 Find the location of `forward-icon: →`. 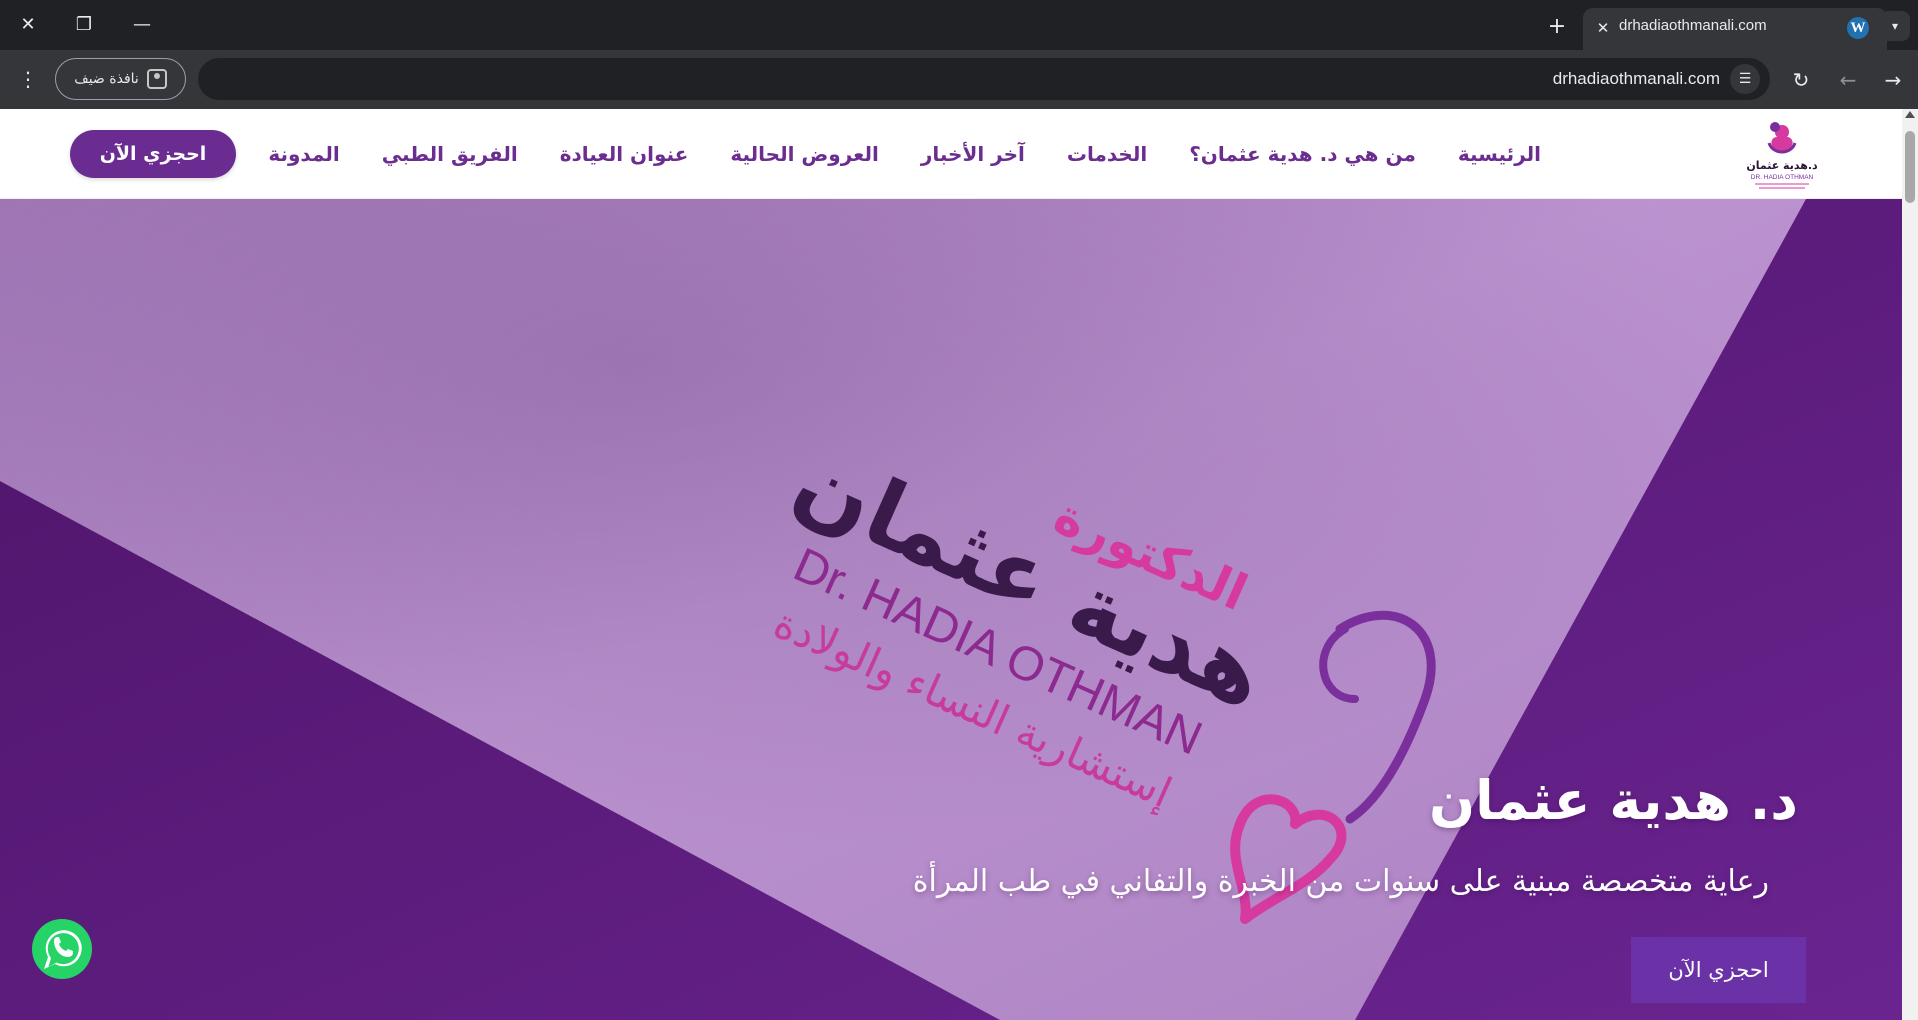

forward-icon: → is located at coordinates (1893, 80).